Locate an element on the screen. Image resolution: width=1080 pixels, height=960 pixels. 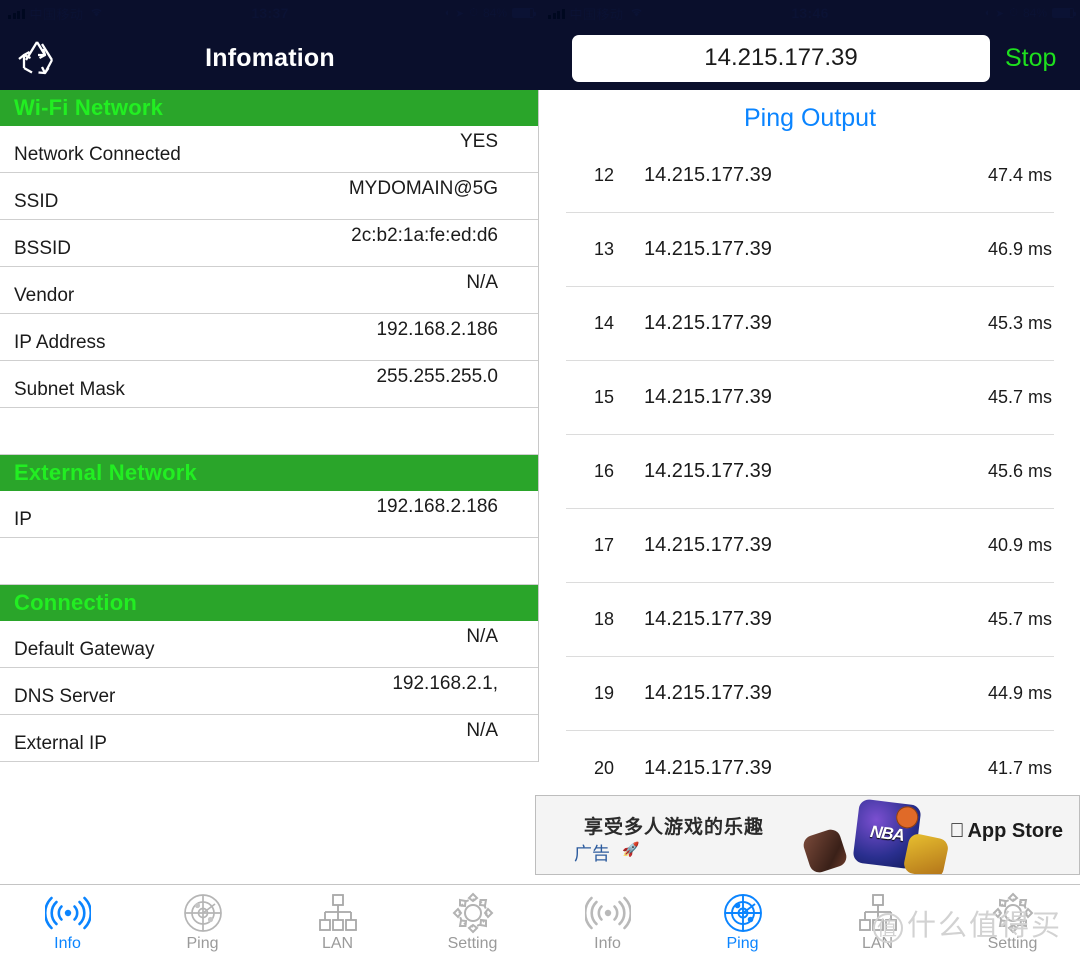
info-navbar: Infomation is located at coordinates (270, 58).